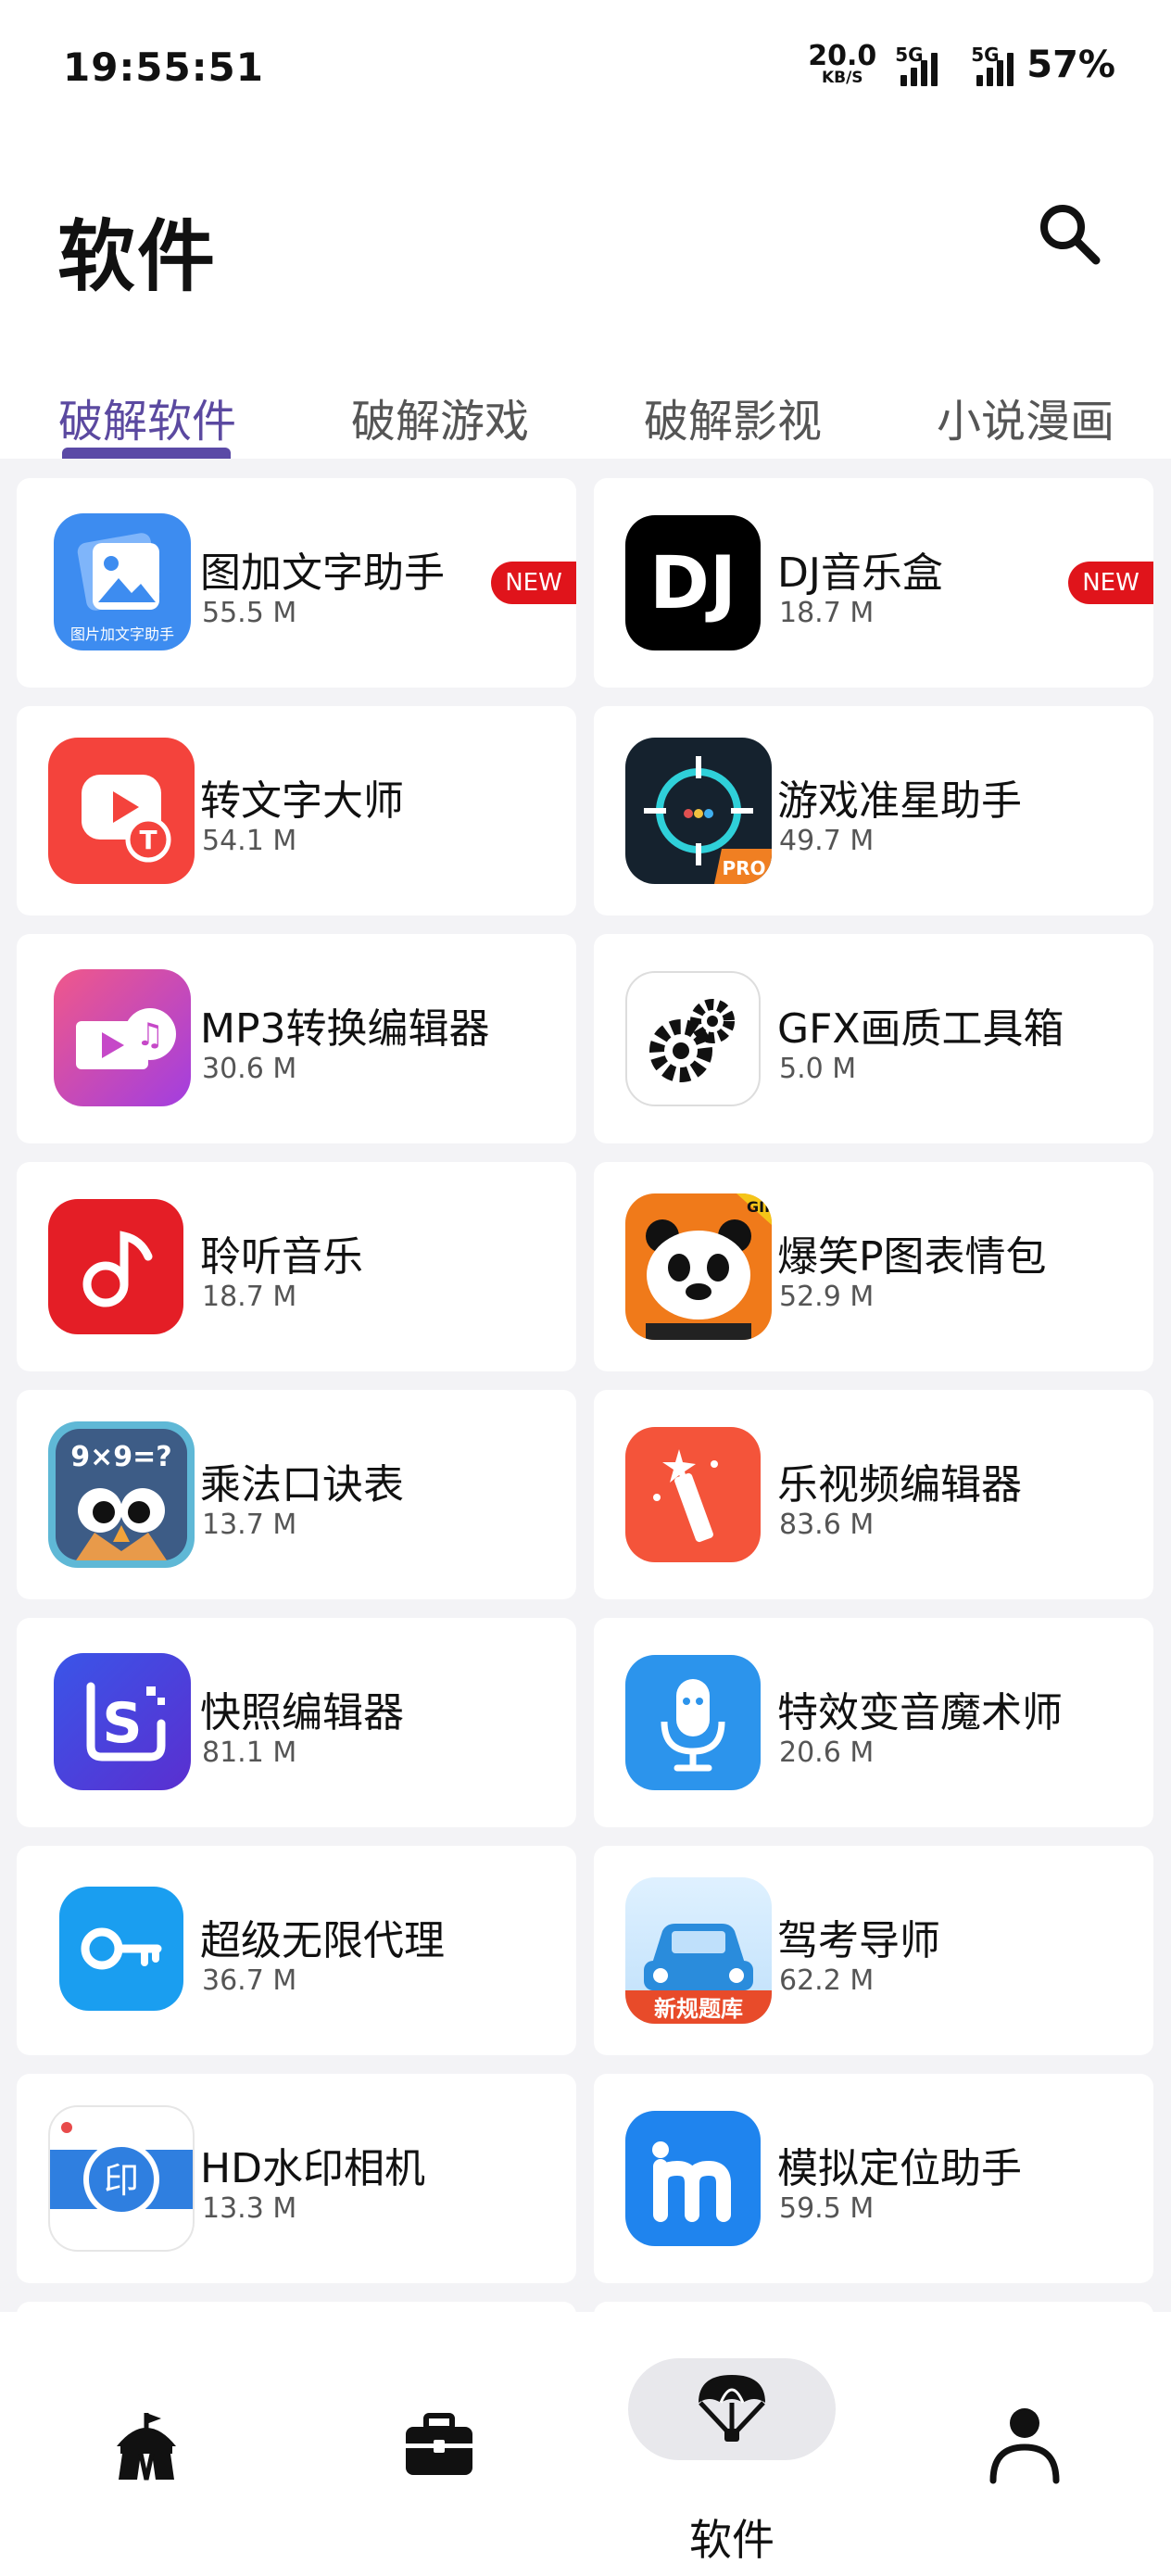 This screenshot has width=1171, height=2576. Describe the element at coordinates (732, 2444) in the screenshot. I see `nav-item-software: 软件` at that location.